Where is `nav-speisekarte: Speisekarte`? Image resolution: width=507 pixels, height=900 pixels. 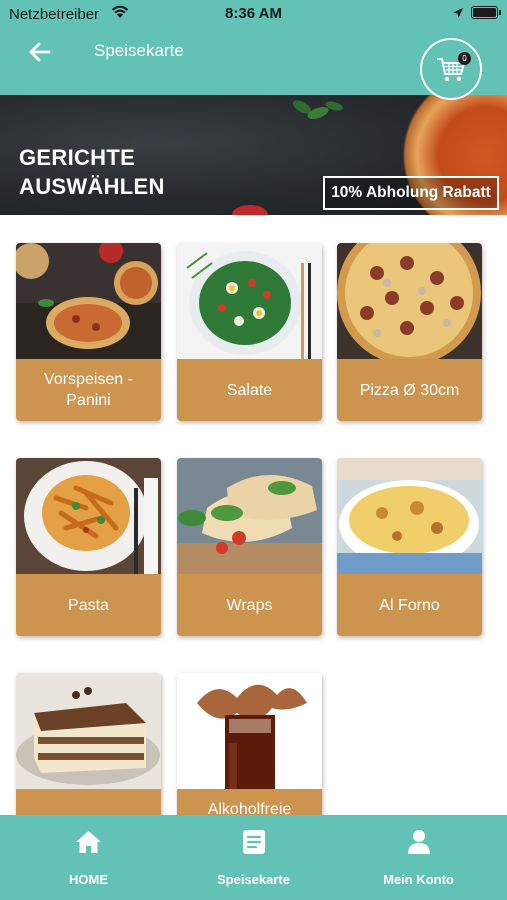 nav-speisekarte: Speisekarte is located at coordinates (253, 857).